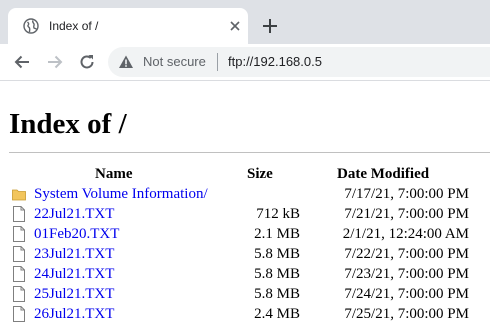 The width and height of the screenshot is (490, 326). I want to click on column-header-size: Size, so click(260, 174).